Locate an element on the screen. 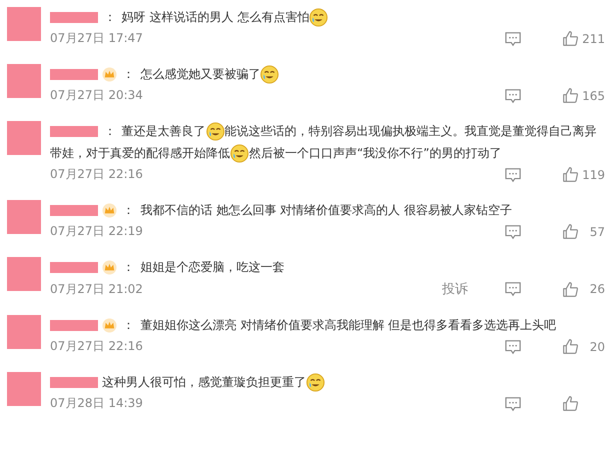  comment-text: 妈呀 这样说话的男人 怎么有点害怕 is located at coordinates (216, 17).